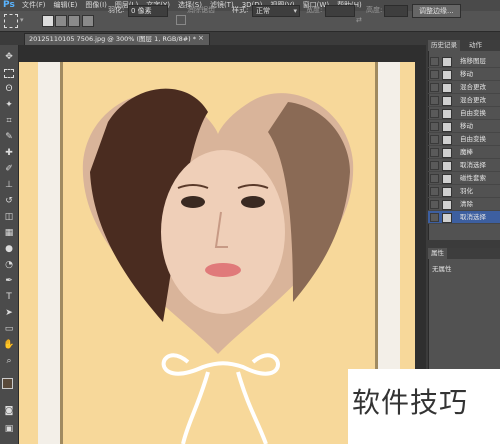 Image resolution: width=500 pixels, height=444 pixels. I want to click on history-item: 羽化, so click(464, 191).